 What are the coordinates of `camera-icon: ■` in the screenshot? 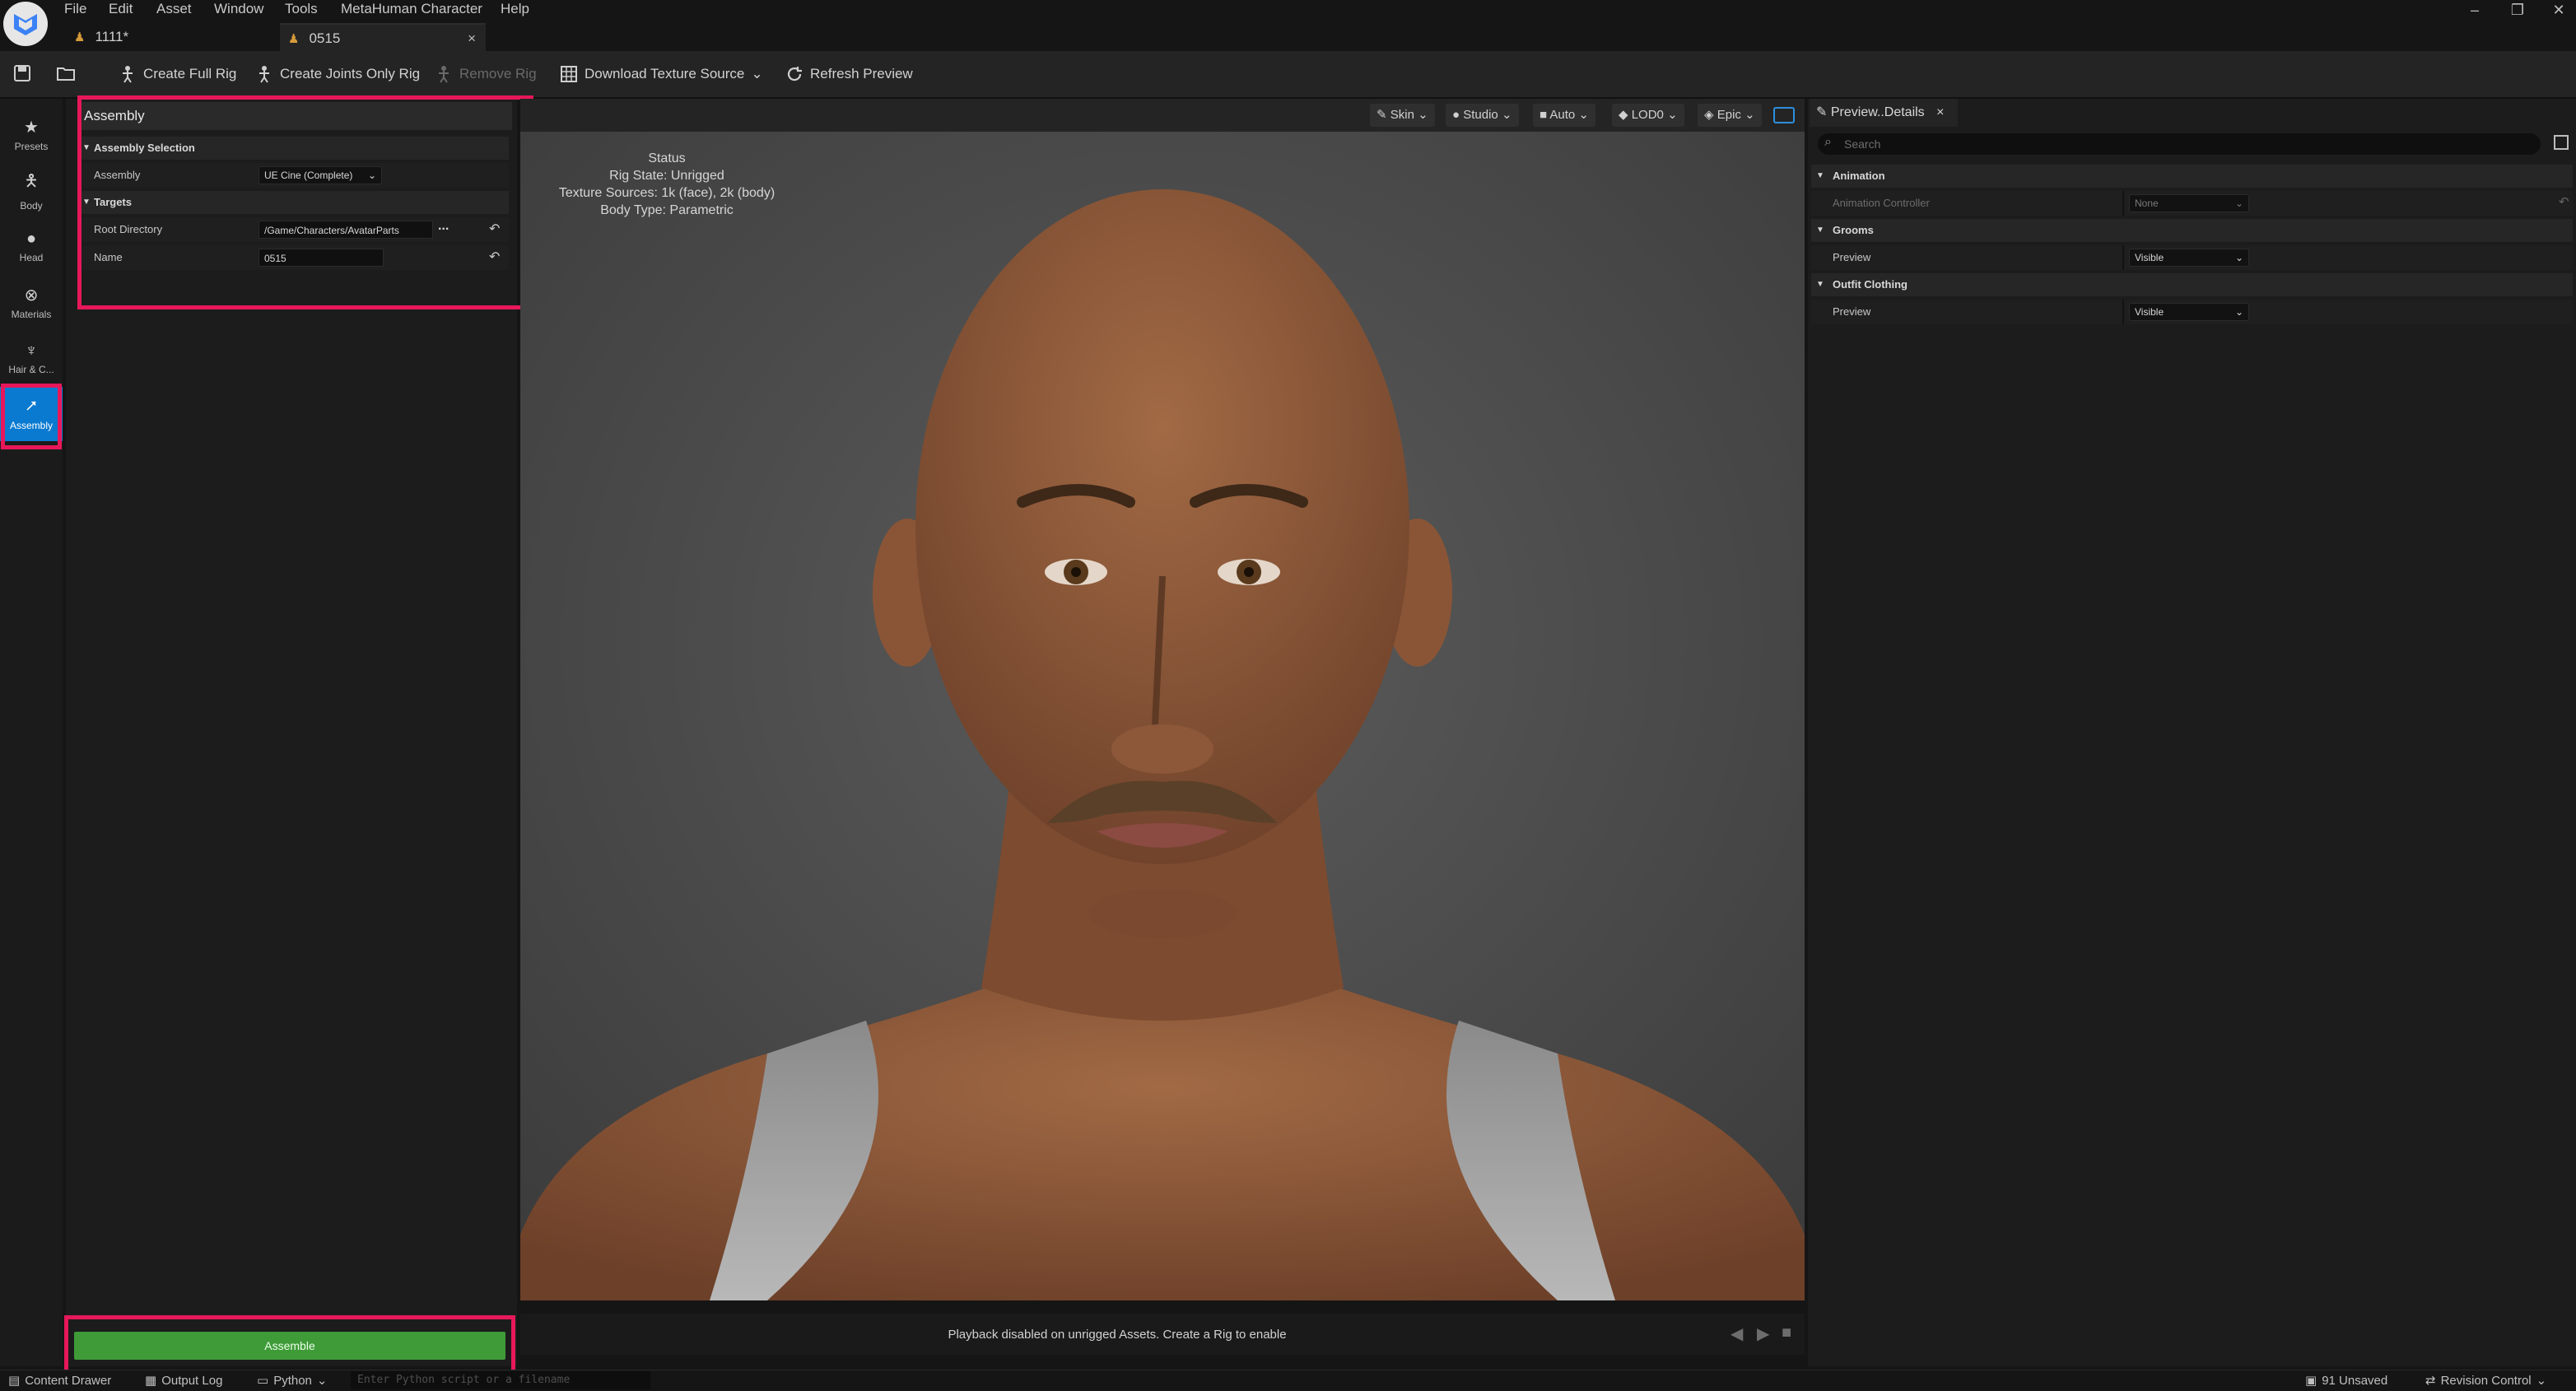 It's located at (1544, 115).